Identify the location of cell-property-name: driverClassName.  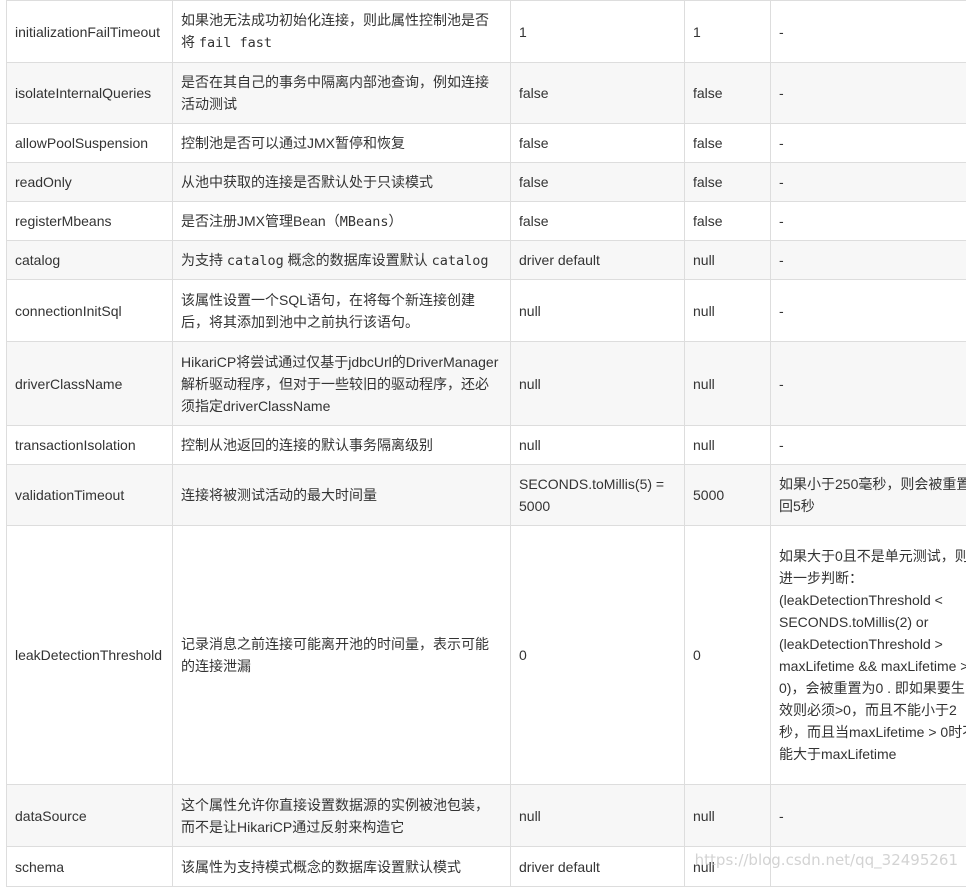
(90, 384).